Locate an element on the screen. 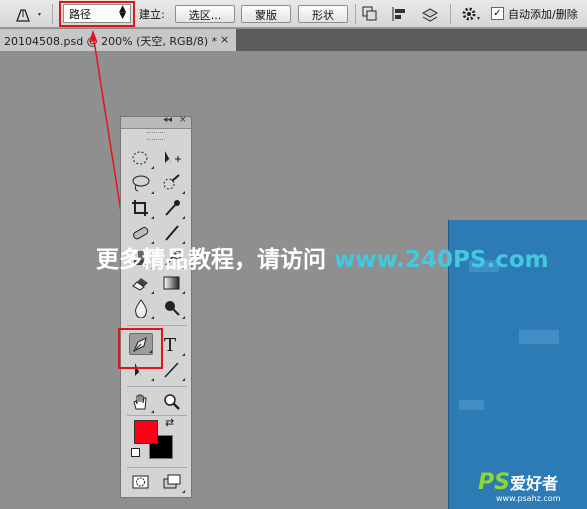  move-icon is located at coordinates (173, 157).